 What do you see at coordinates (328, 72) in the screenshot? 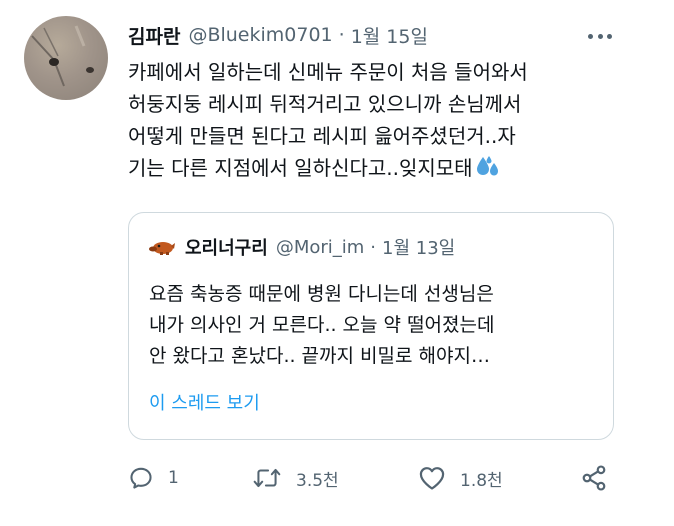
I see `tweet-text-line: 카페에서 일하는데 신메뉴 주문이 처음 들어와서` at bounding box center [328, 72].